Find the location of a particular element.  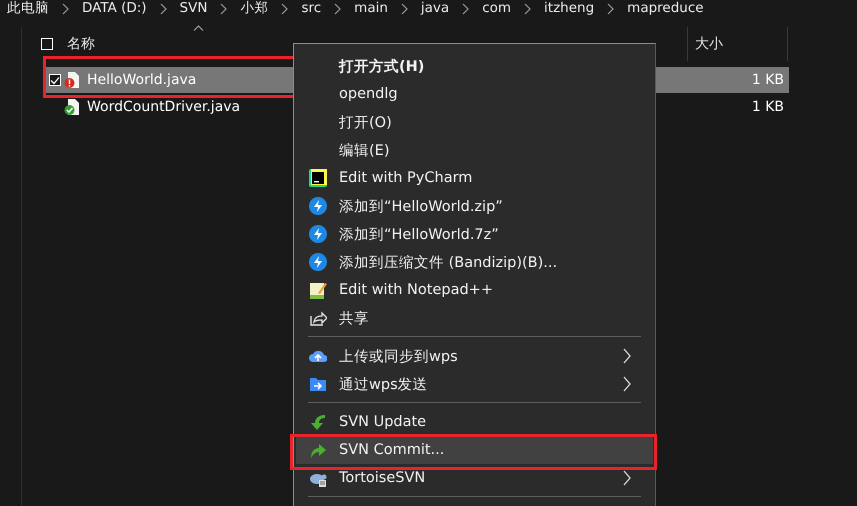

file-name: WordCountDriver.java is located at coordinates (164, 107).